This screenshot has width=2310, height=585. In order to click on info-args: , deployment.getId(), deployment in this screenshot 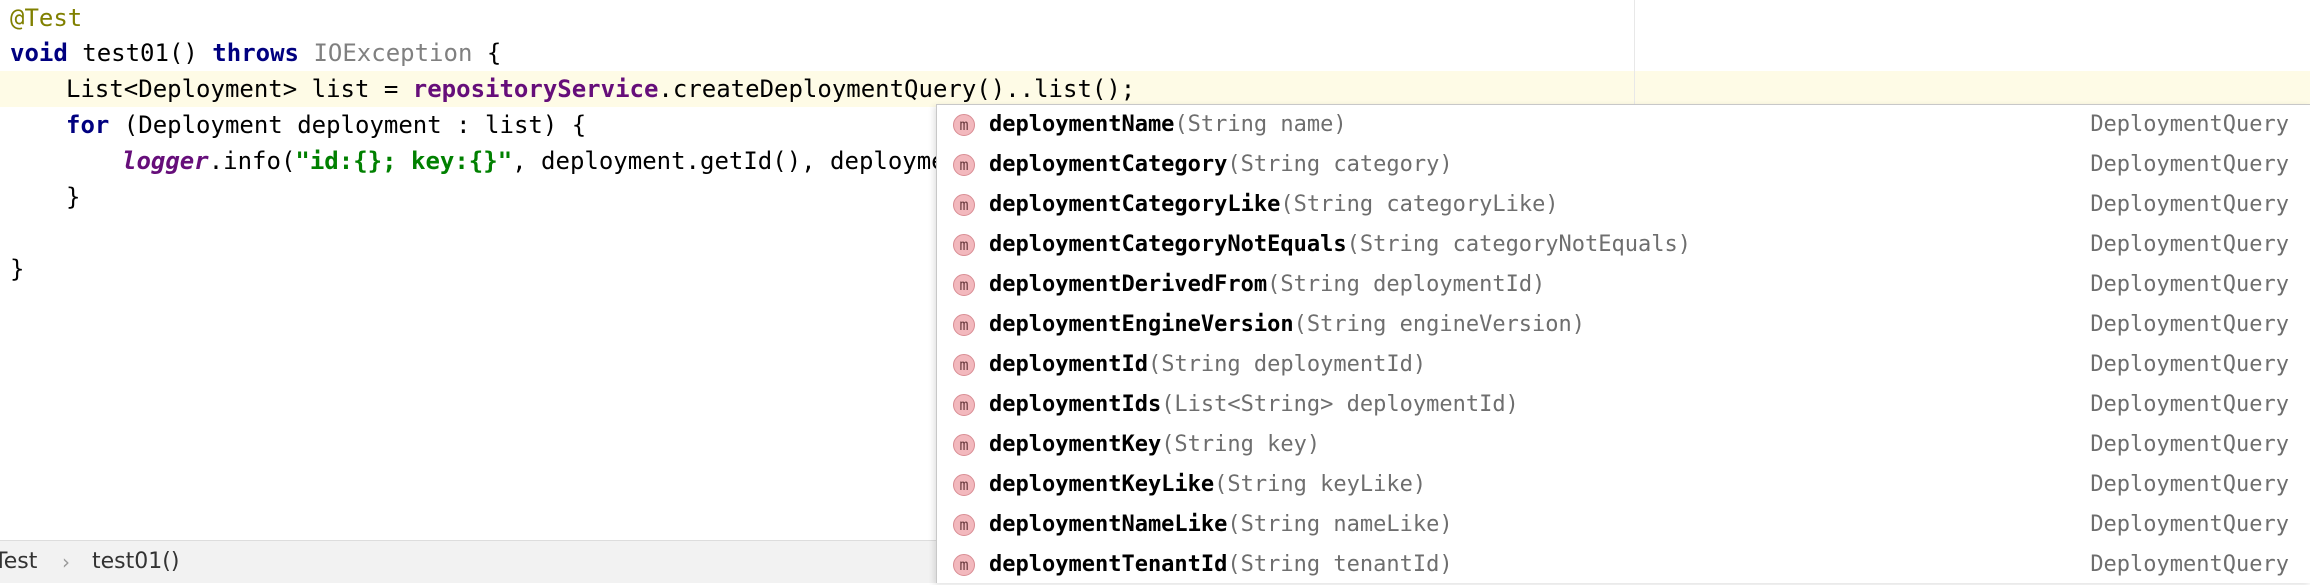, I will do `click(743, 161)`.